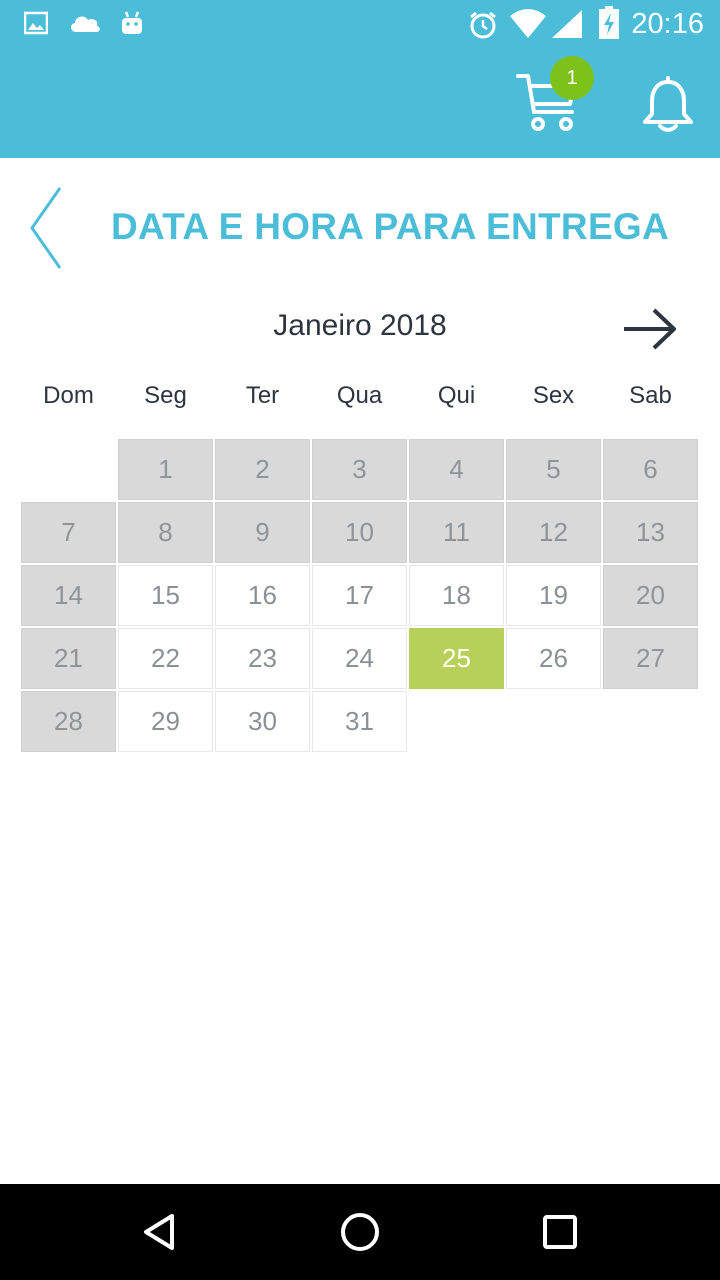  I want to click on day-cell: 6, so click(650, 469).